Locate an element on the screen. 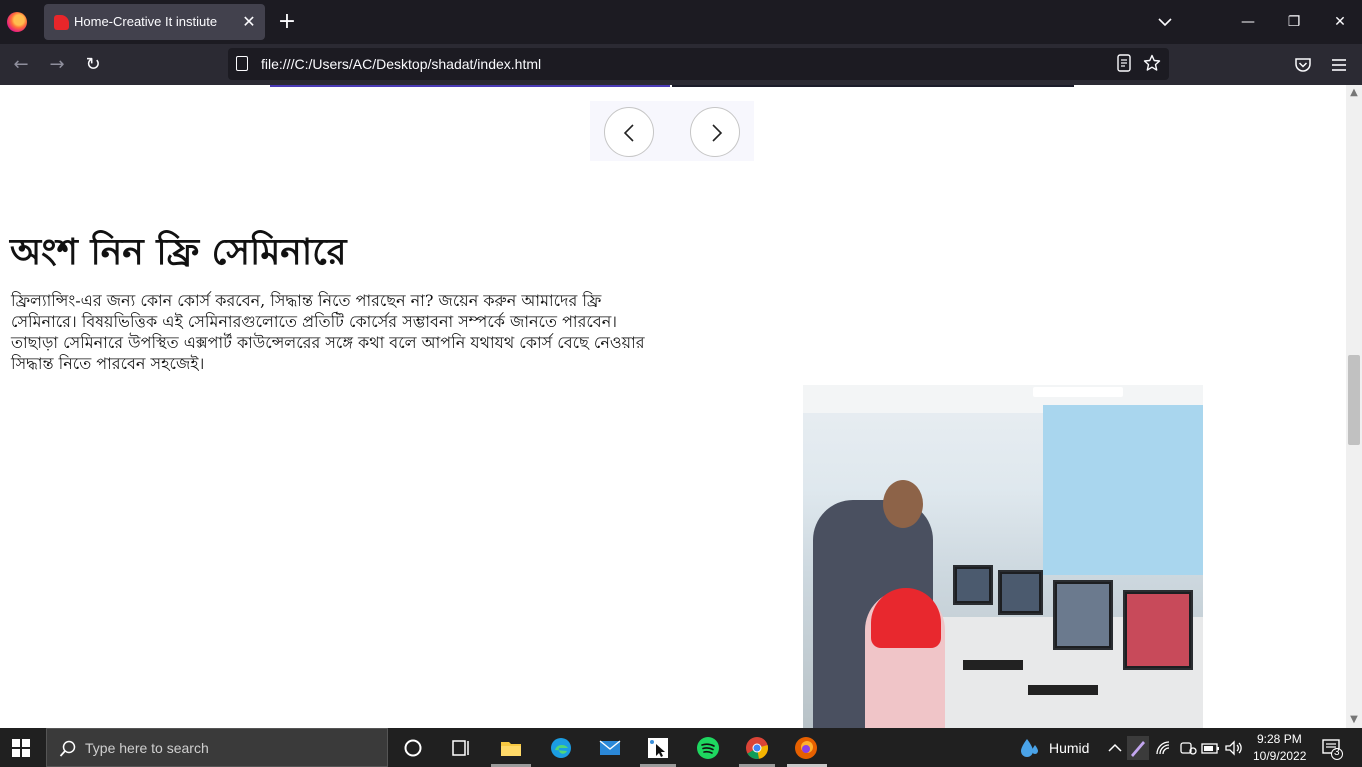 This screenshot has width=1362, height=767. carousel-next-button is located at coordinates (715, 132).